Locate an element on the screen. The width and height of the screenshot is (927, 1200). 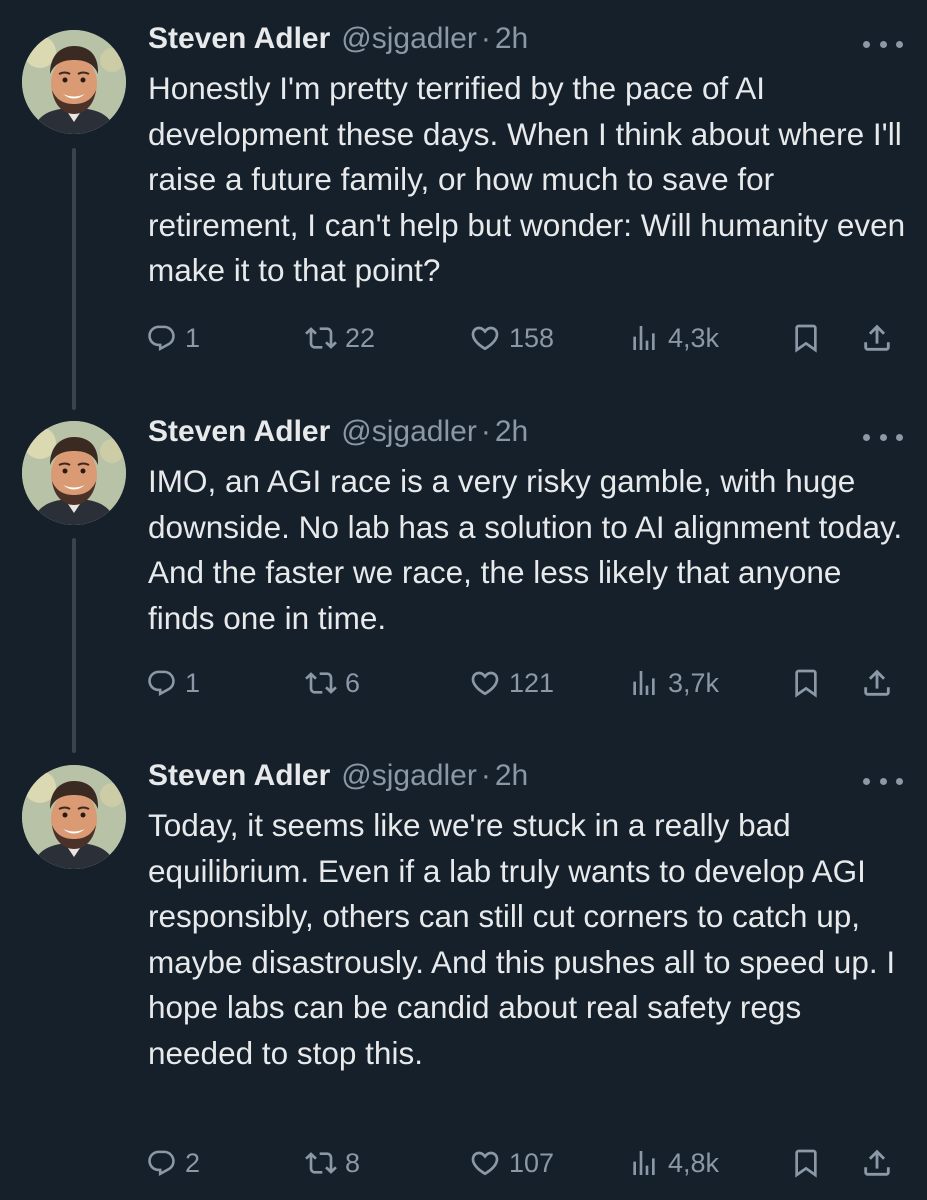
like-count: 121 is located at coordinates (532, 682).